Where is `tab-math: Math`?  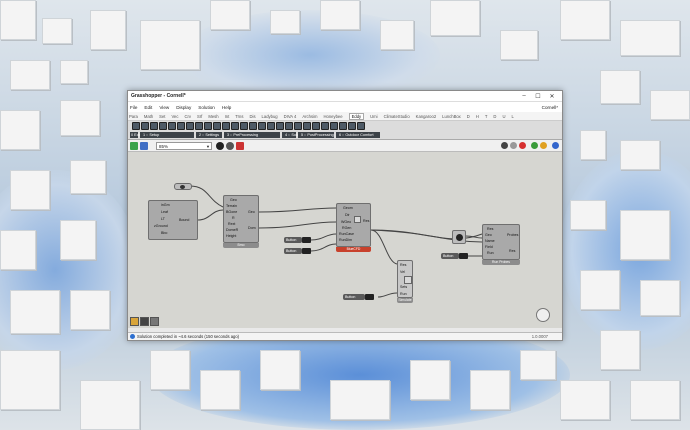
tab-math: Math is located at coordinates (148, 116).